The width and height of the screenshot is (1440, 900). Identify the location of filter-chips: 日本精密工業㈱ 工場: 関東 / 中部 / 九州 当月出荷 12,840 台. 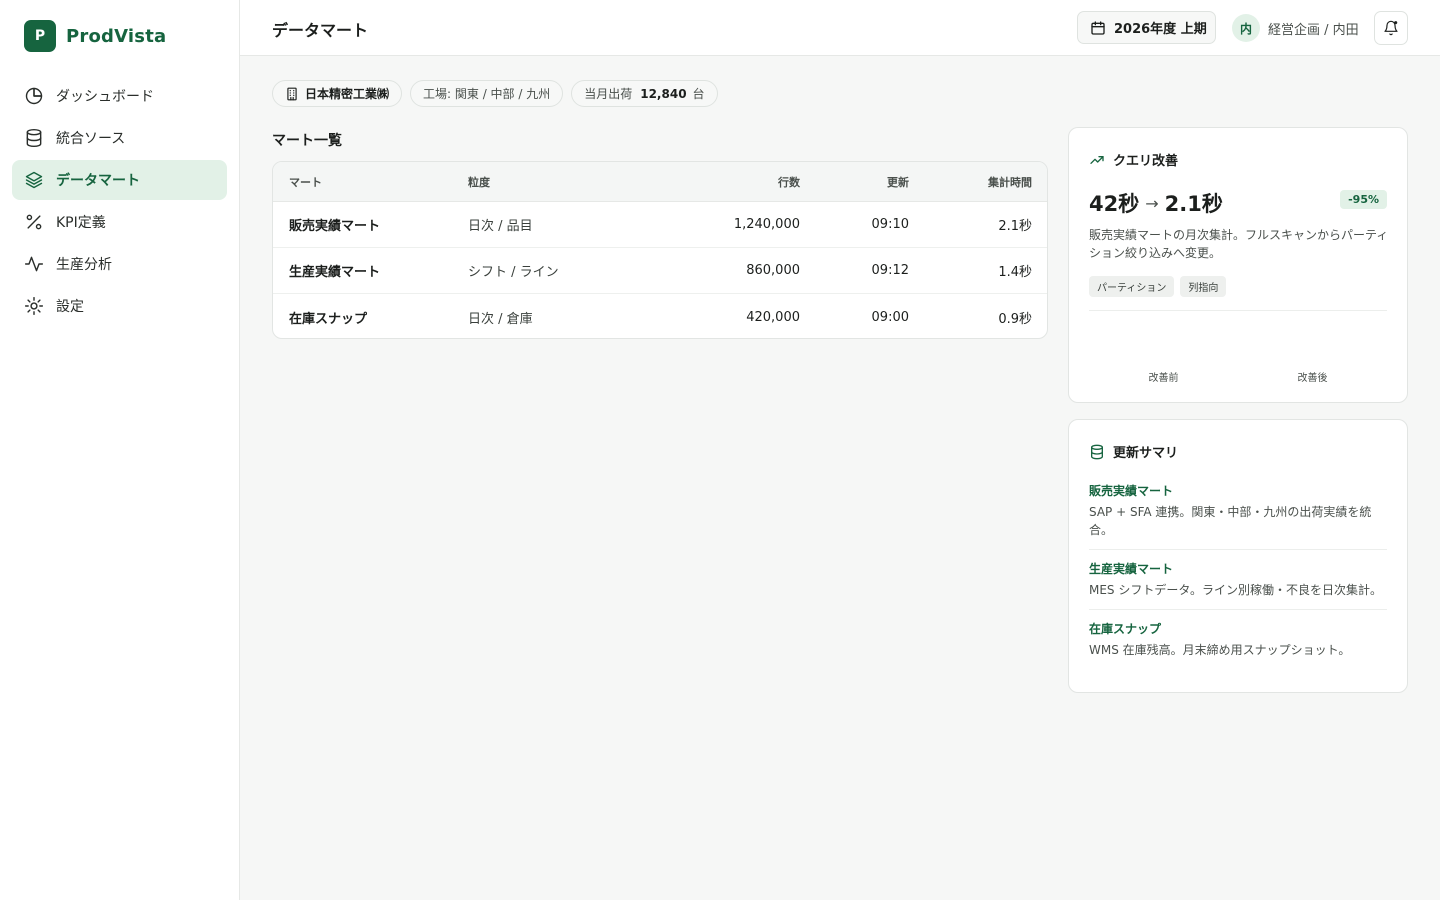
(499, 93).